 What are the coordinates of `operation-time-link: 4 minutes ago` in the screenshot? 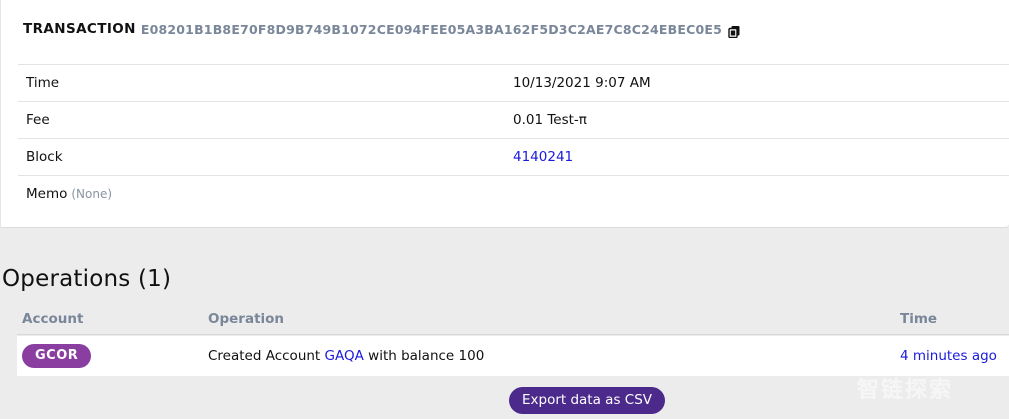 It's located at (948, 356).